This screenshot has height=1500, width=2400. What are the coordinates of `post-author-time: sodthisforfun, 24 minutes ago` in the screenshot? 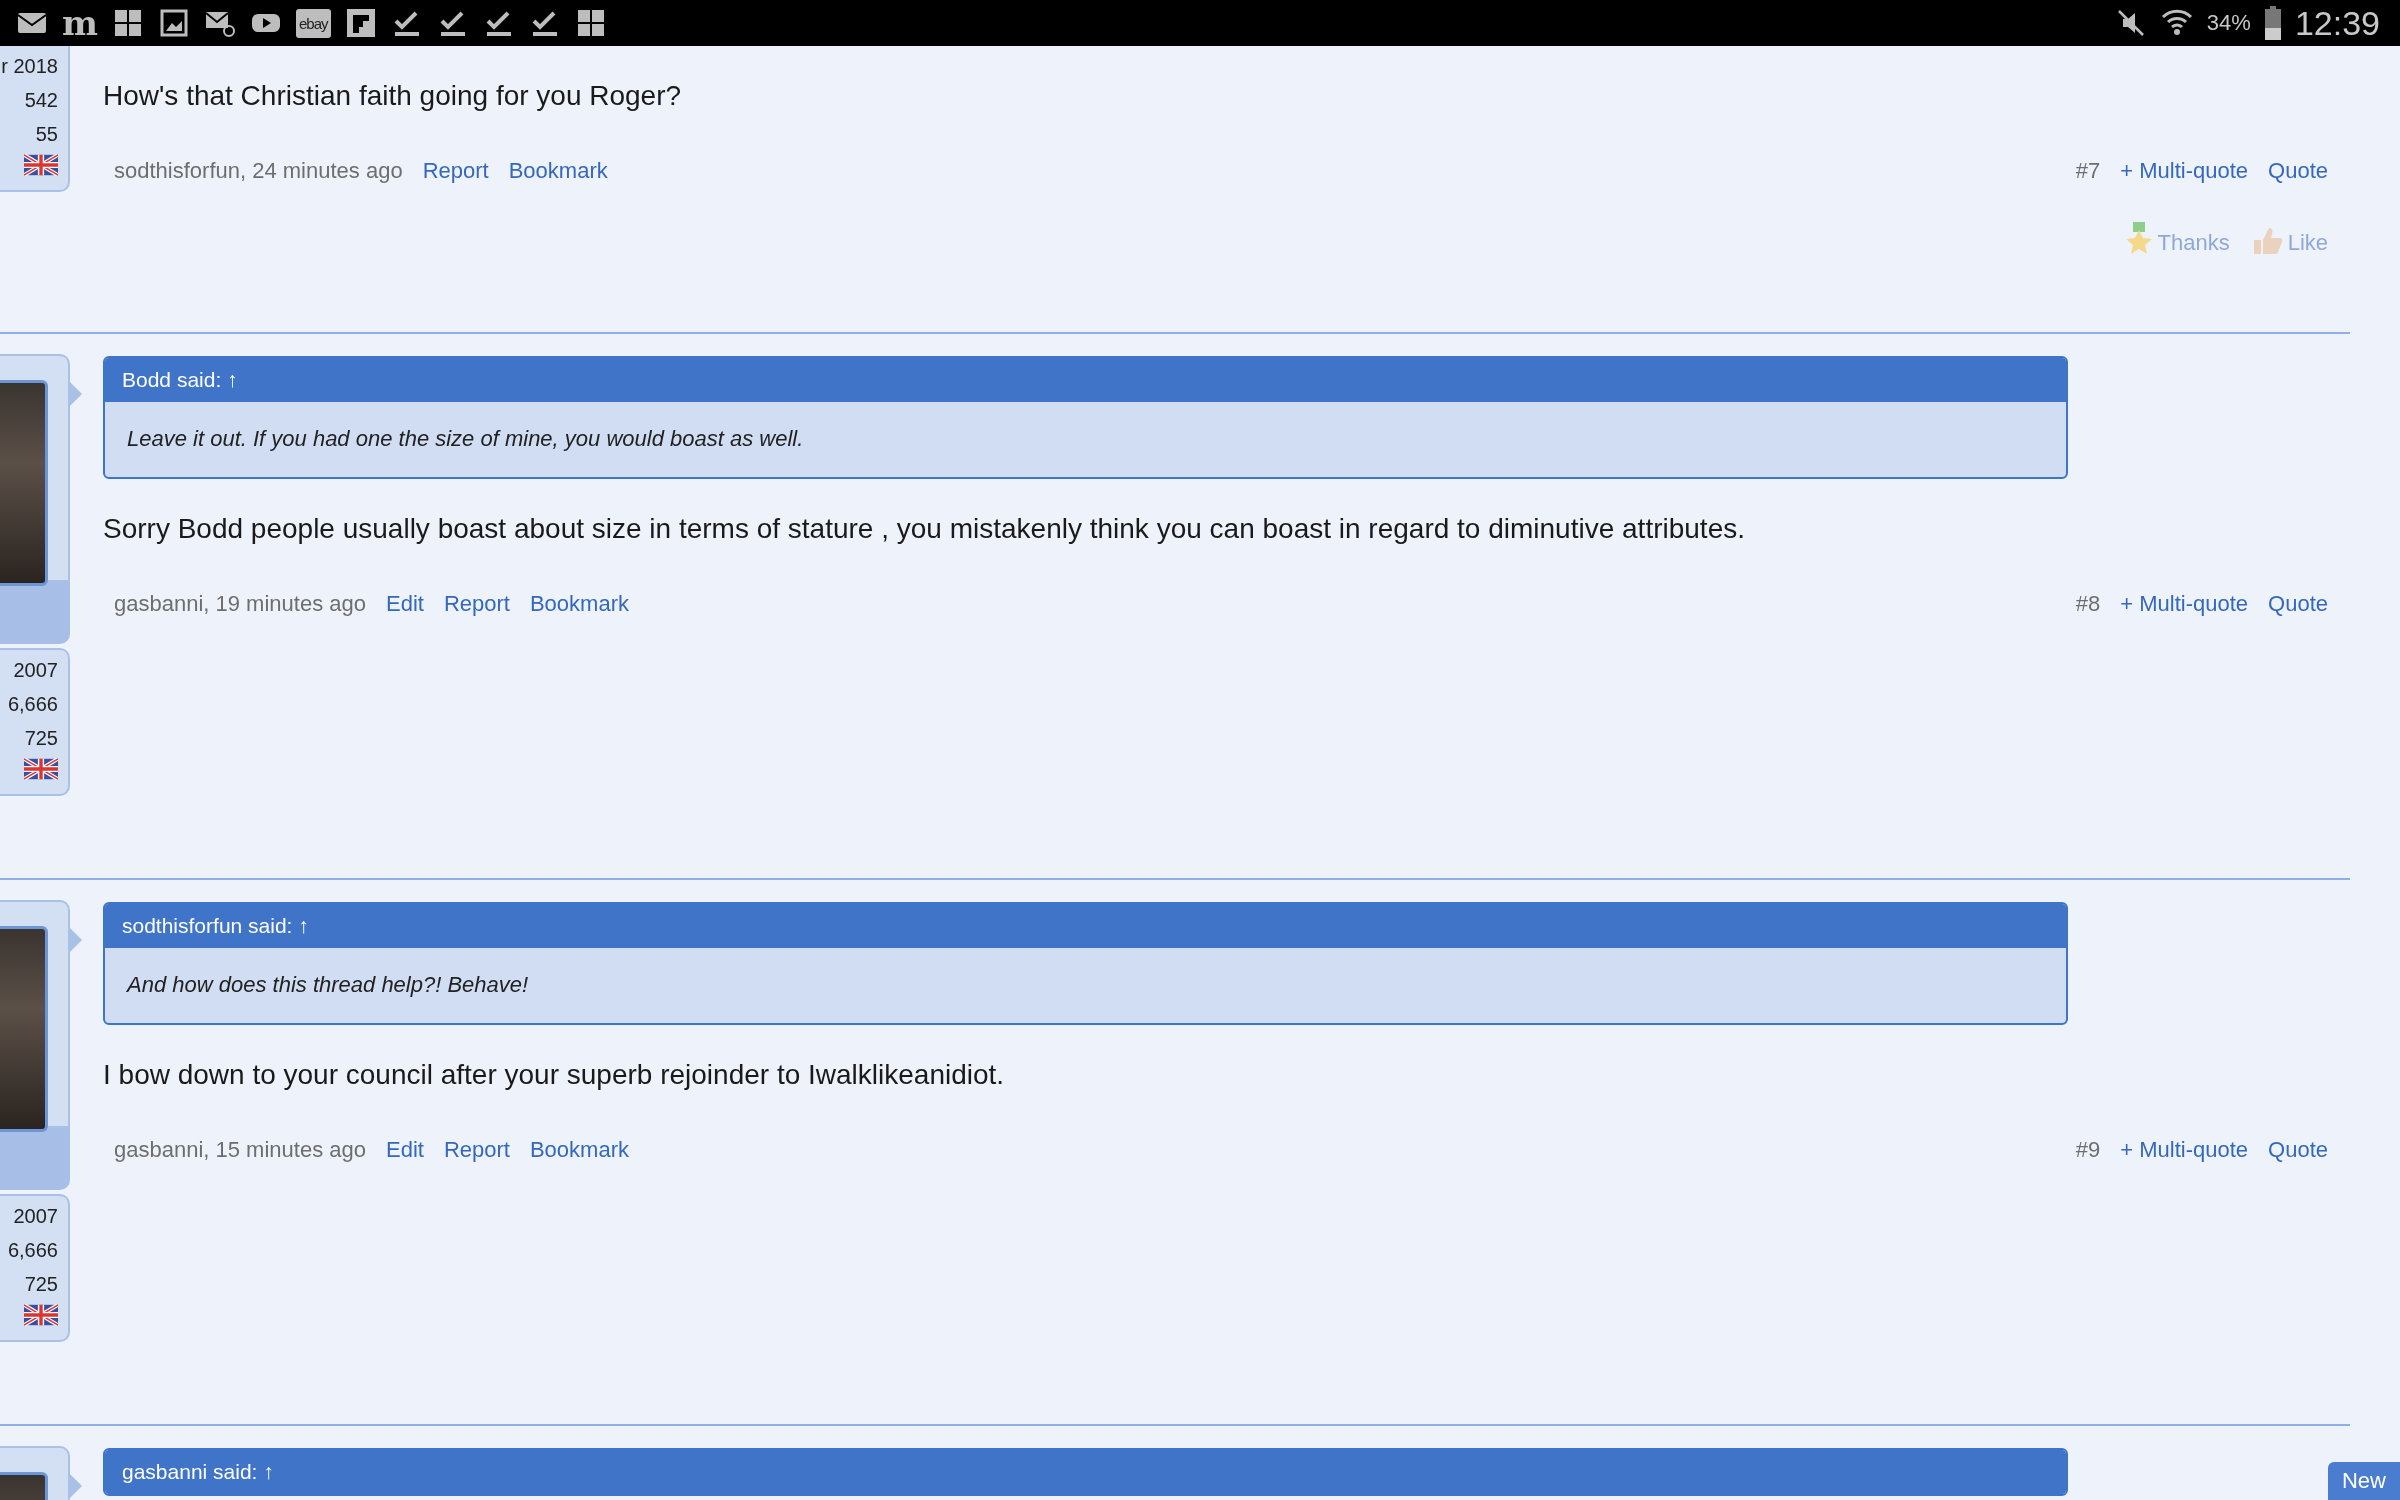 It's located at (258, 171).